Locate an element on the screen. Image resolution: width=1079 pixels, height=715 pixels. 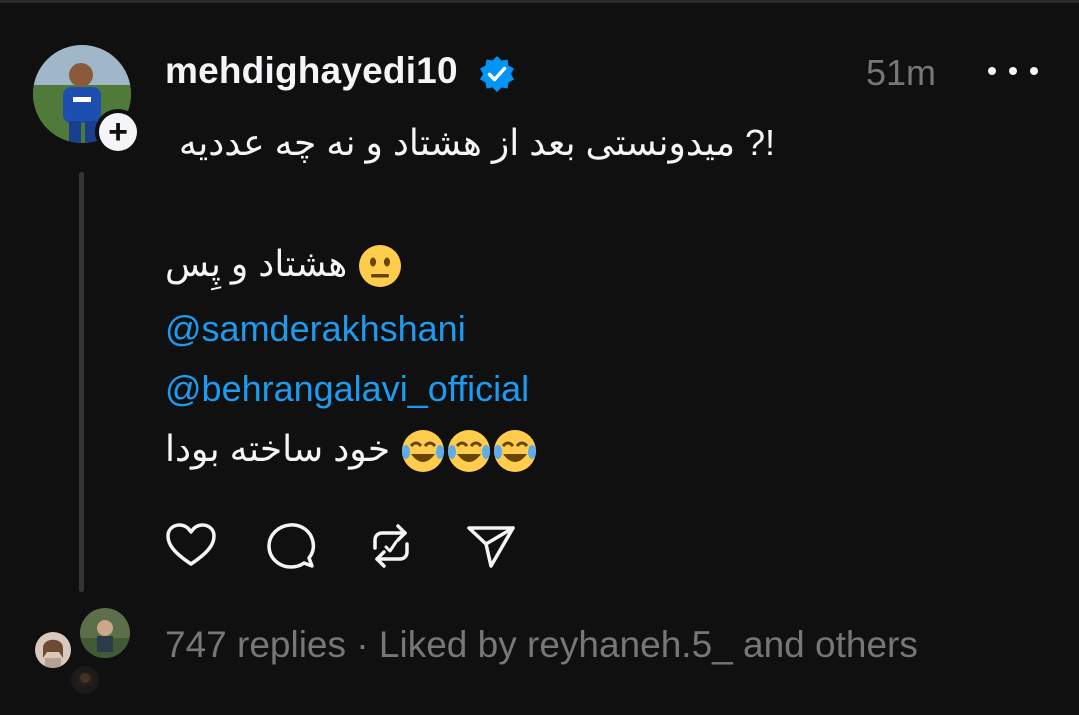
share-send-icon is located at coordinates (491, 546).